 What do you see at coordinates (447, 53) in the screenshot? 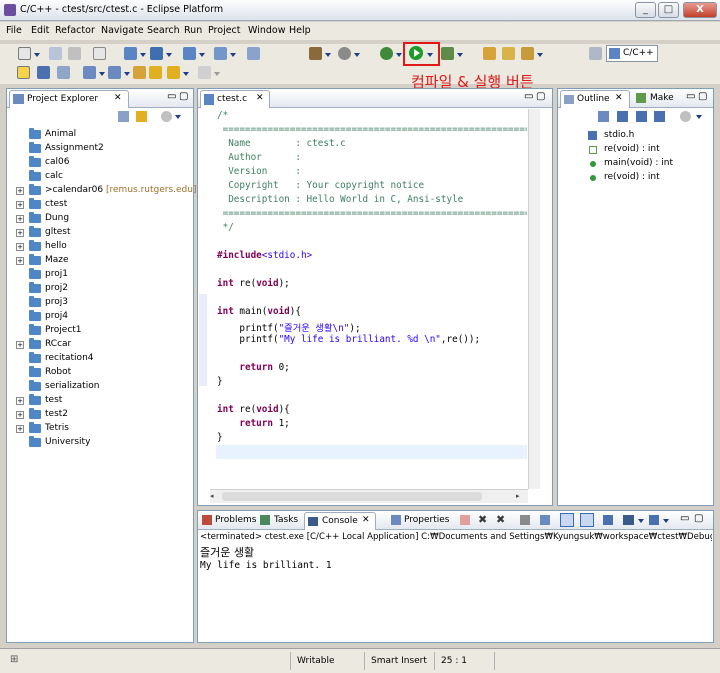
I see `external-tools-icon` at bounding box center [447, 53].